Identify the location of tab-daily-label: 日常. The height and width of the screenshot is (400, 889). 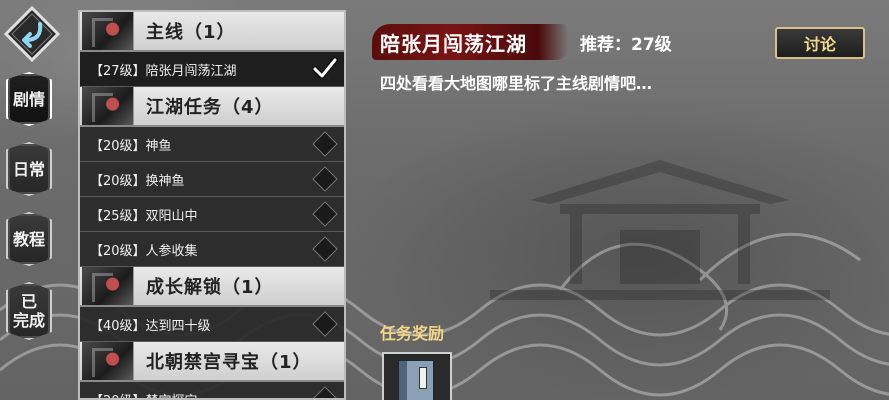
(28, 169).